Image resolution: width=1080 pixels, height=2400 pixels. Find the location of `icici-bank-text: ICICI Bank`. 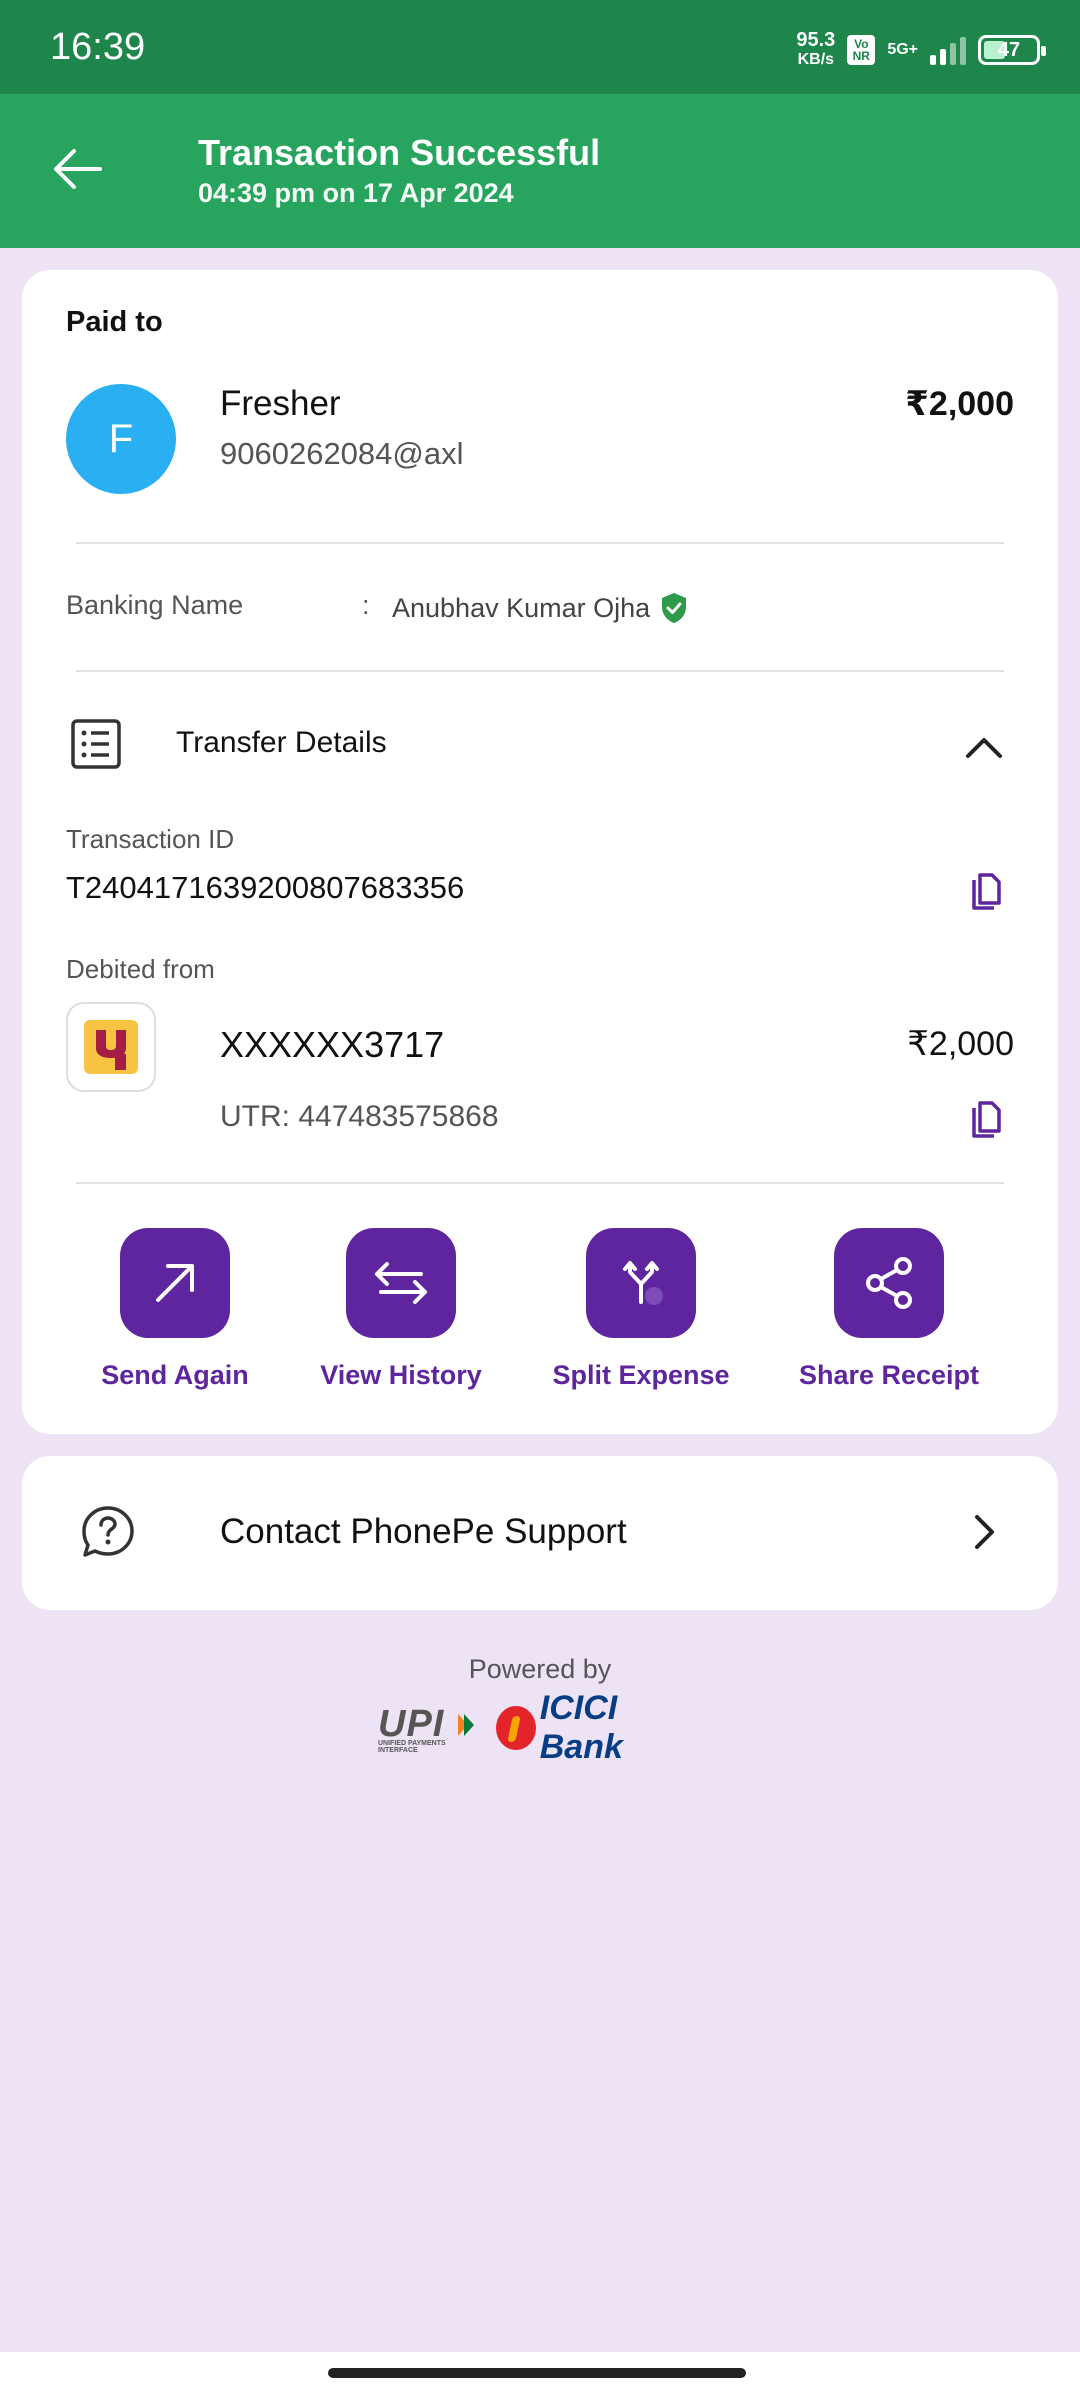

icici-bank-text: ICICI Bank is located at coordinates (581, 1727).